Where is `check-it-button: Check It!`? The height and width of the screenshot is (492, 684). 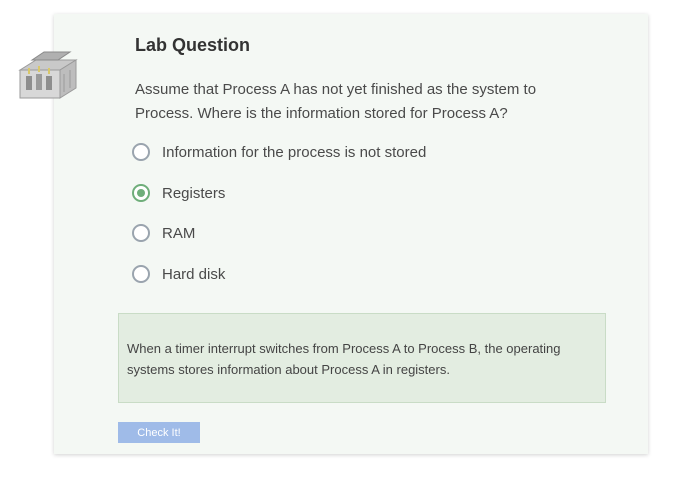
check-it-button: Check It! is located at coordinates (159, 432).